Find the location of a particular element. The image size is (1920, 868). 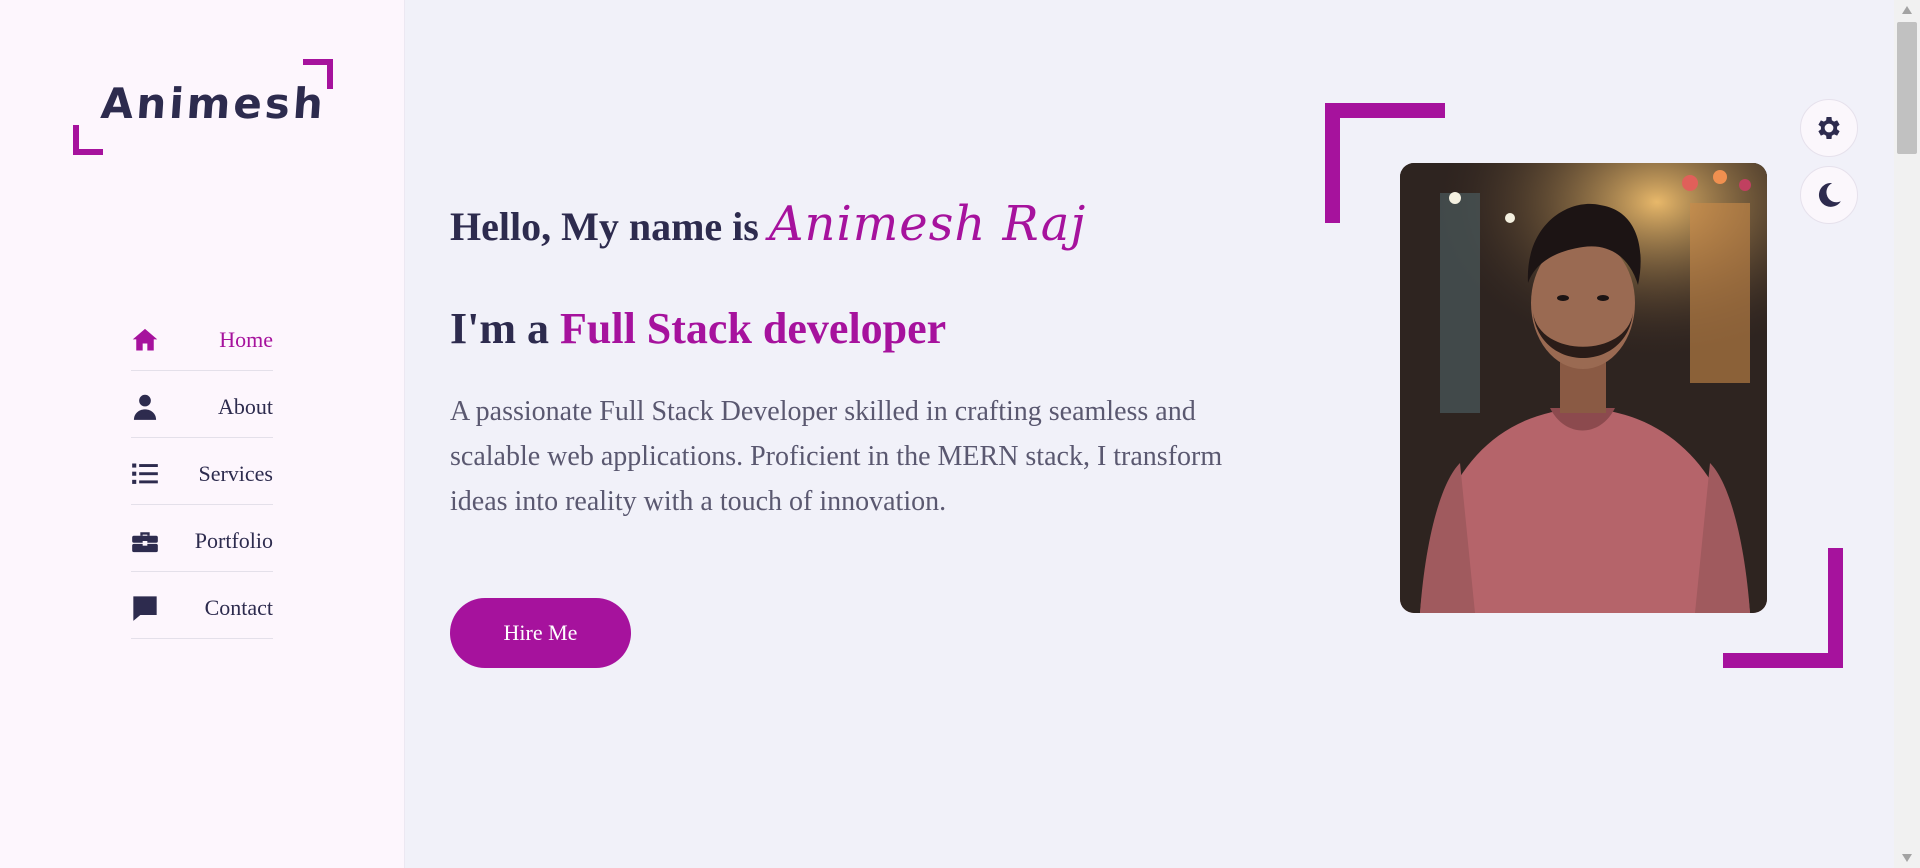

moon-icon is located at coordinates (1829, 195).